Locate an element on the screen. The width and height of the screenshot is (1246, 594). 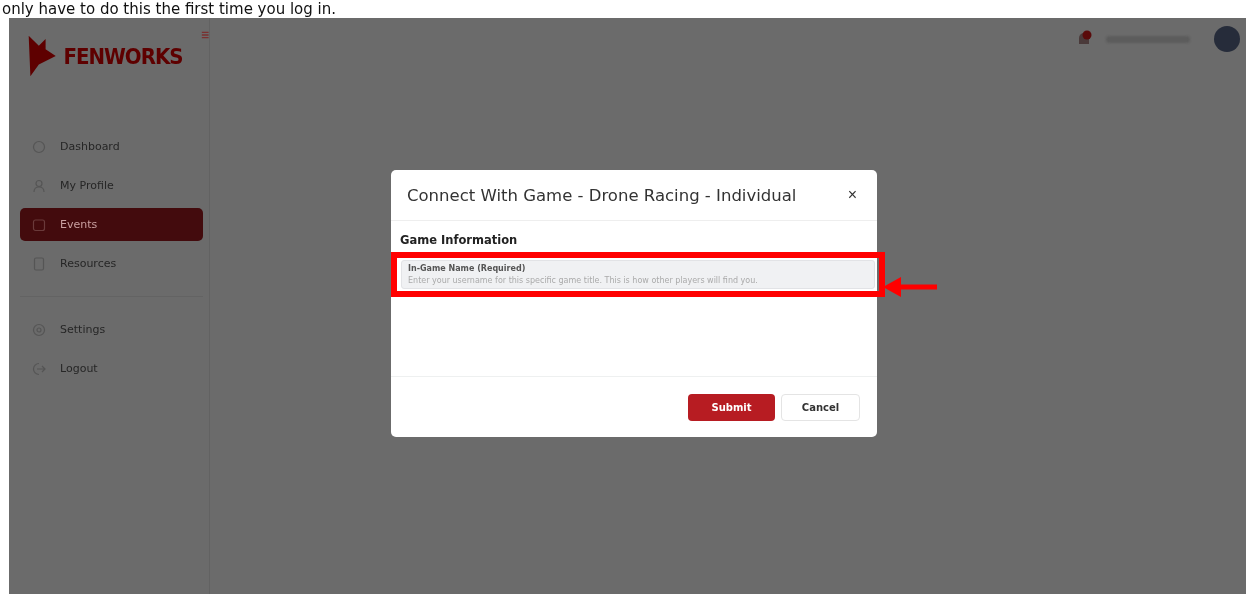
intro-text: only have to do this the first time you log in. is located at coordinates (169, 9).